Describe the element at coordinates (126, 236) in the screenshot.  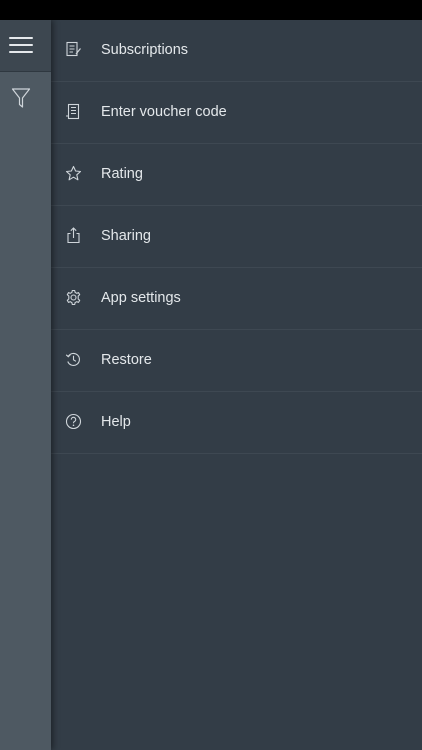
I see `menu-item-label: Sharing` at that location.